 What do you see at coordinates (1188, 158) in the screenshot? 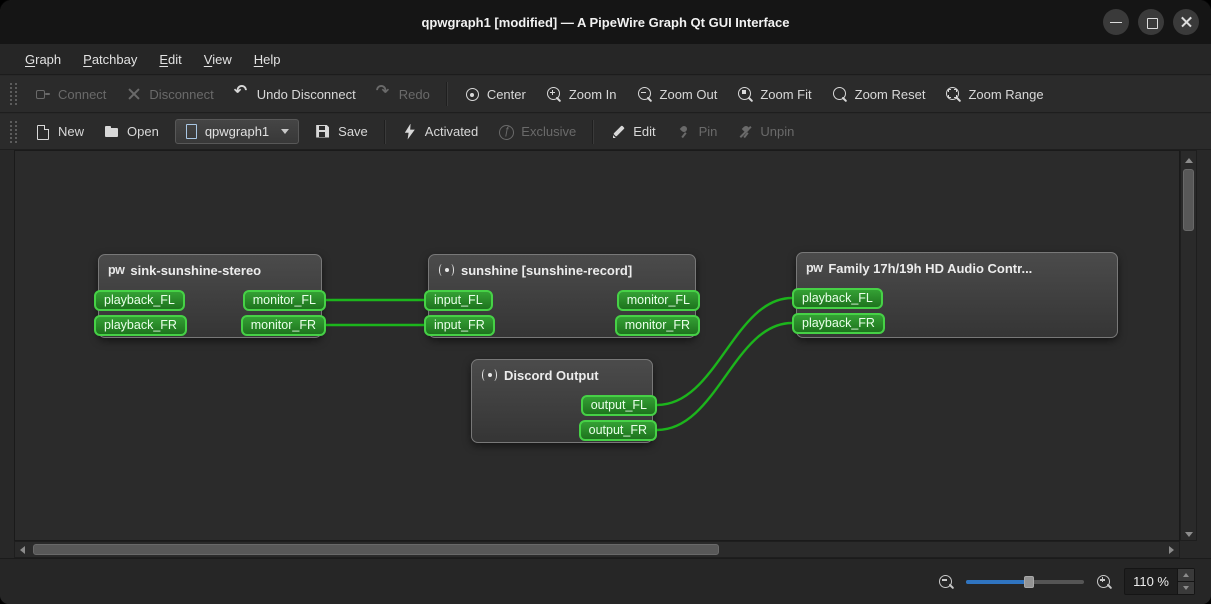
I see `scroll-up-button` at bounding box center [1188, 158].